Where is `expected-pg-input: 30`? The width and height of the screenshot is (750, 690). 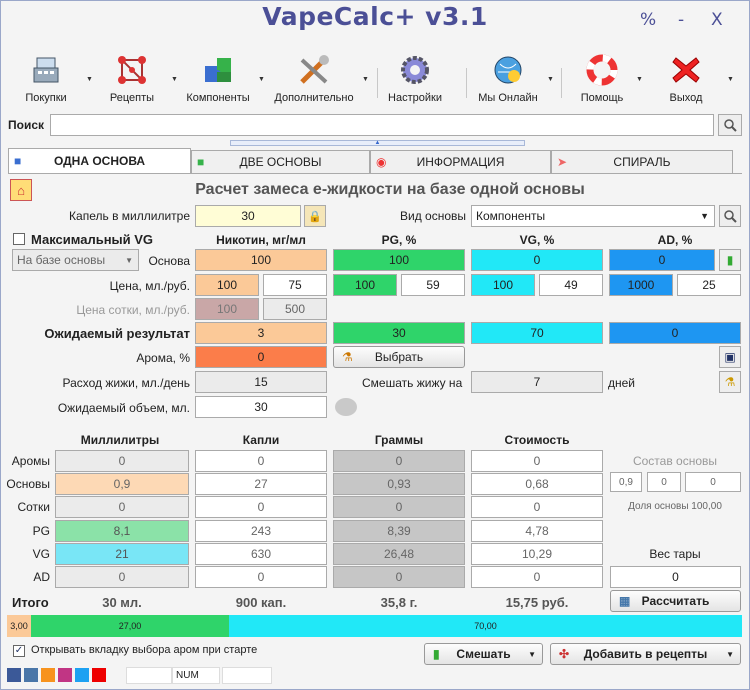 expected-pg-input: 30 is located at coordinates (399, 333).